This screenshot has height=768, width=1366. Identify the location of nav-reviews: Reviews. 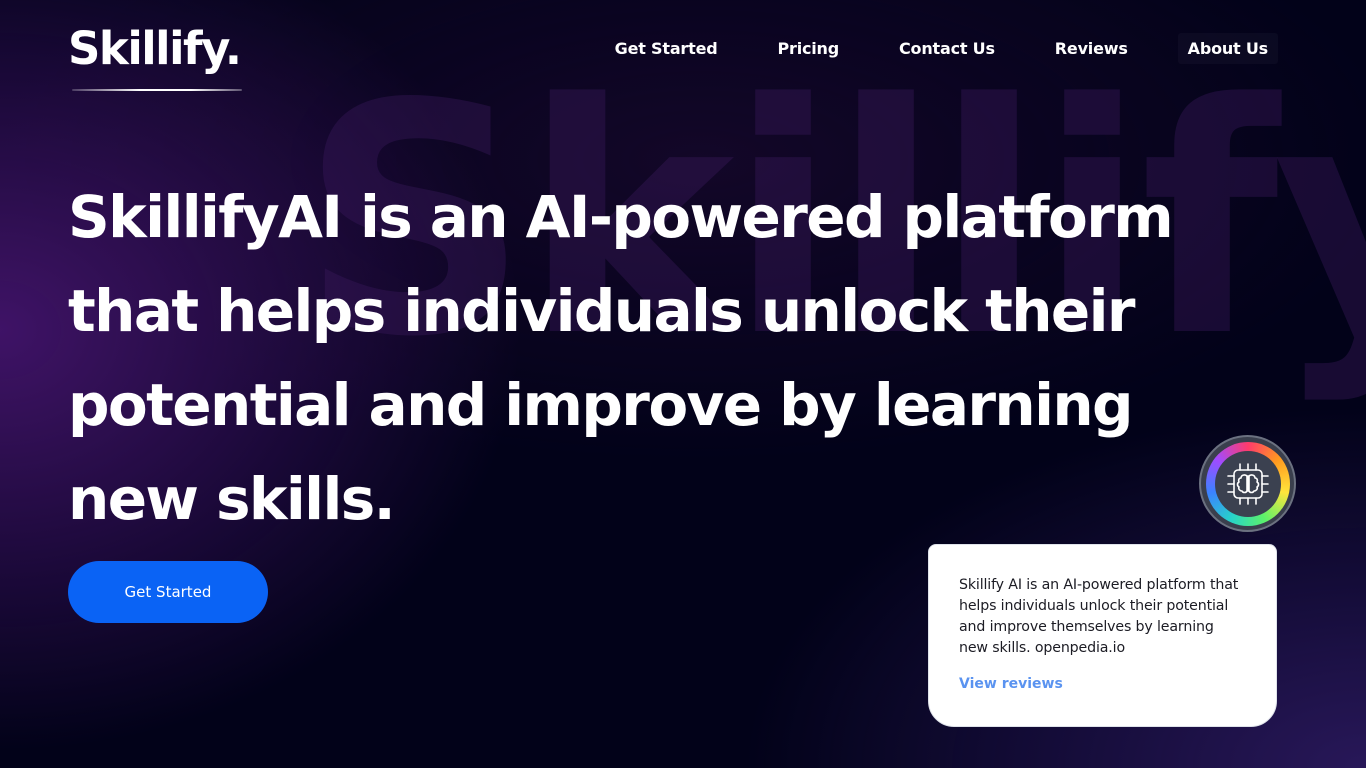
(1091, 48).